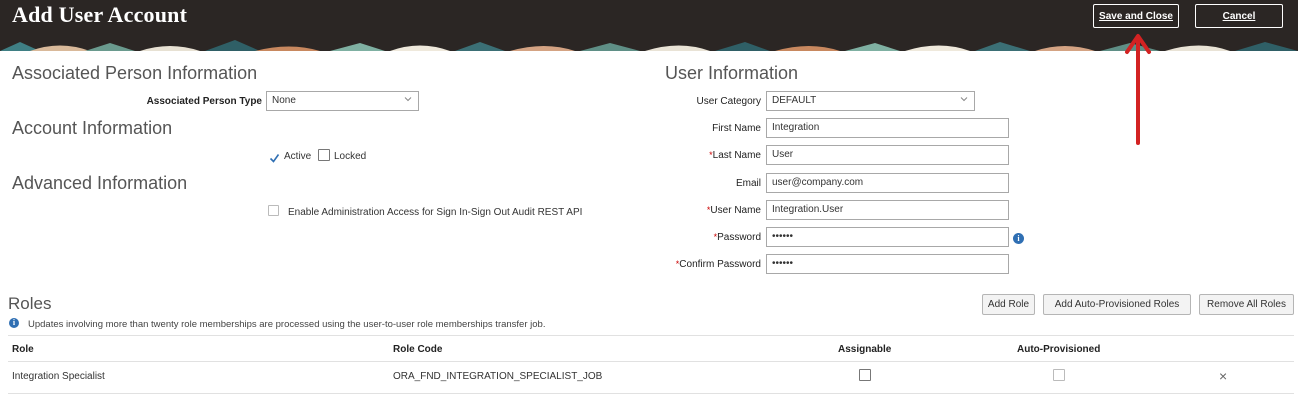 The image size is (1302, 398). I want to click on password-field: ••••••, so click(887, 237).